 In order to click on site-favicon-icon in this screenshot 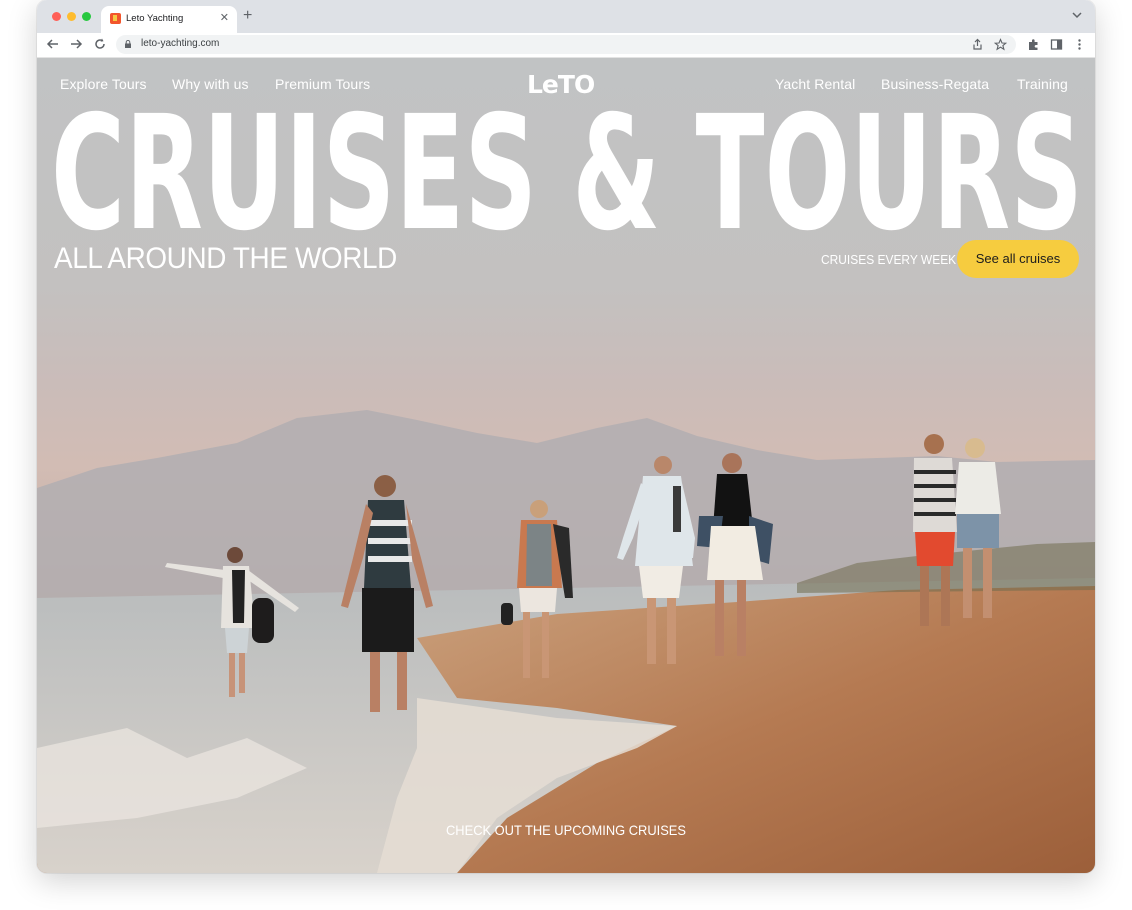, I will do `click(115, 18)`.